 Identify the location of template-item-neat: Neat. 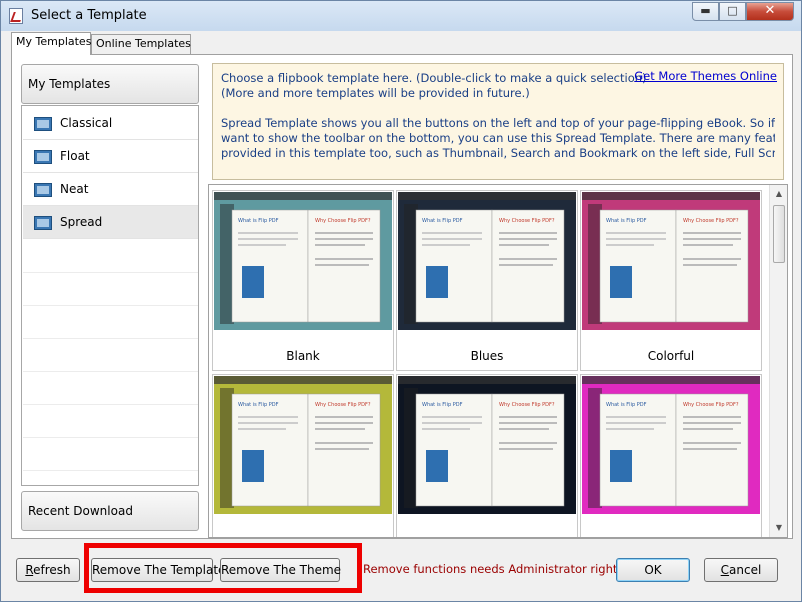
(110, 189).